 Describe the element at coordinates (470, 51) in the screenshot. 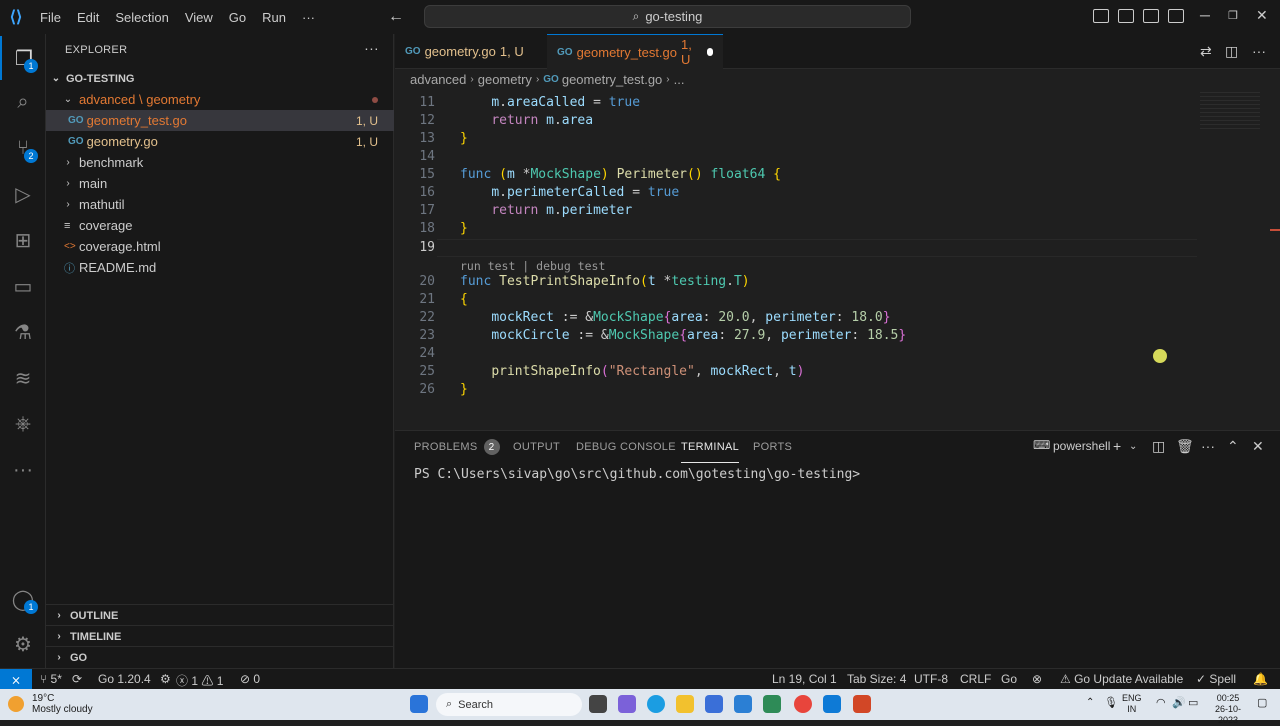

I see `tab-geometry: GO geometry.go 1, U` at that location.